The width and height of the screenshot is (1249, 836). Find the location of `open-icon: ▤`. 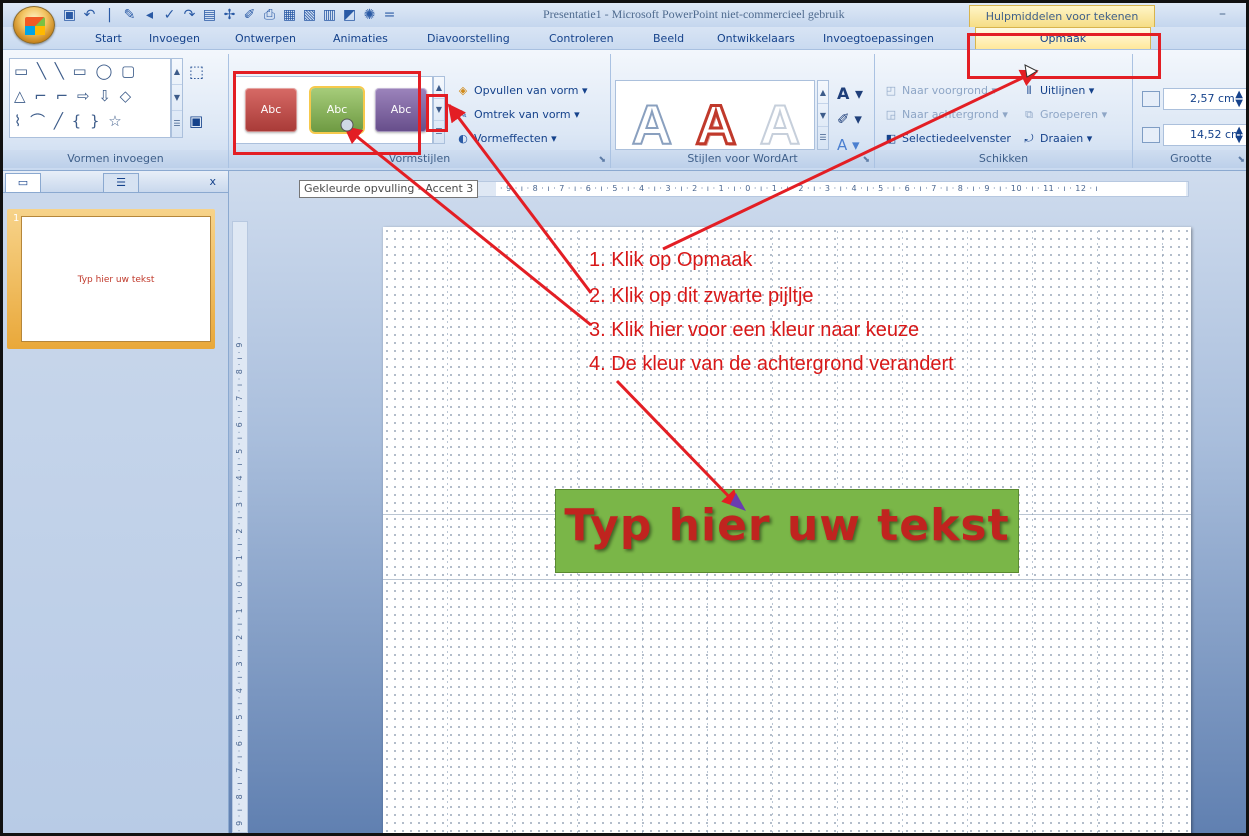

open-icon: ▤ is located at coordinates (209, 15).